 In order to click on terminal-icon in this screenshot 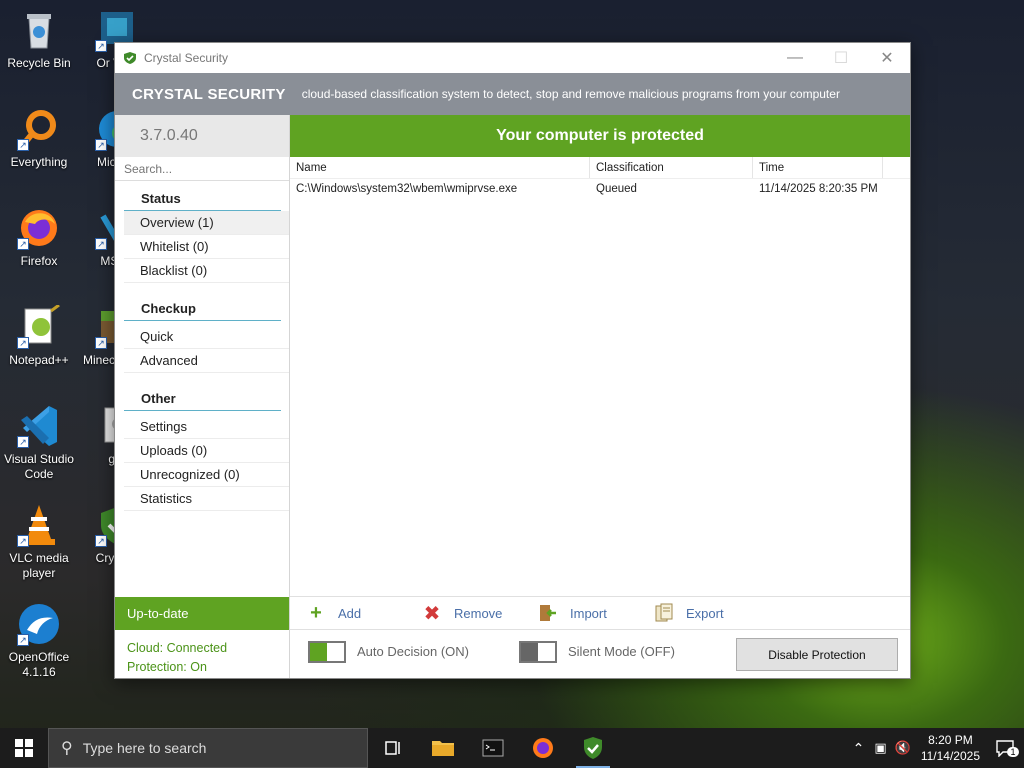, I will do `click(493, 748)`.